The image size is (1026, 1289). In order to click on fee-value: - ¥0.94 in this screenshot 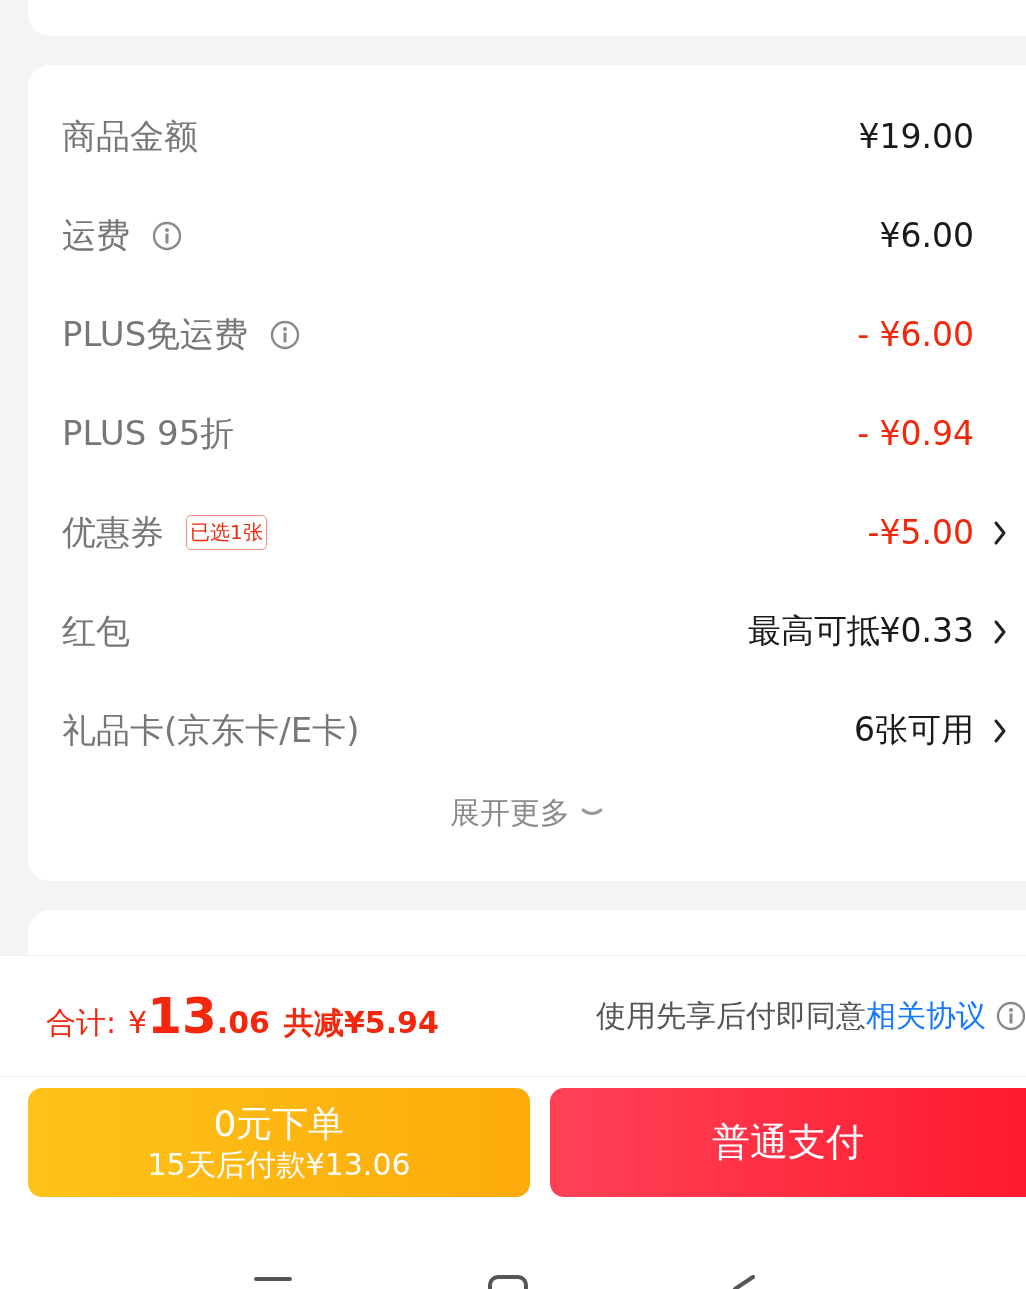, I will do `click(915, 433)`.